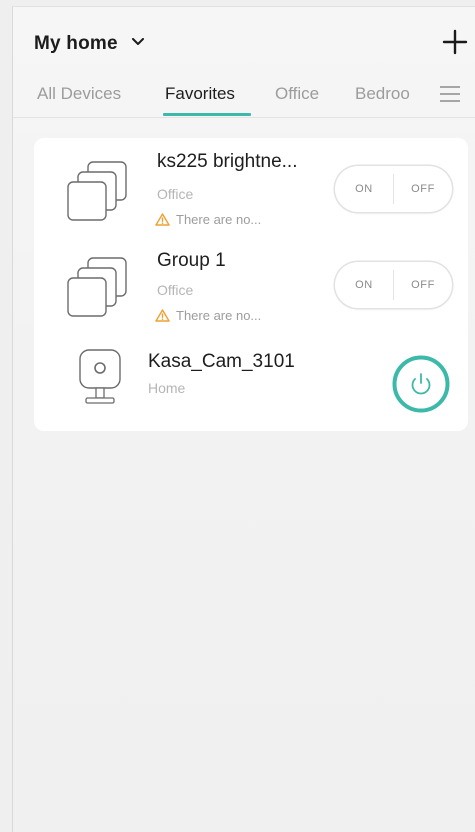  What do you see at coordinates (76, 43) in the screenshot?
I see `home-selector-label: My home` at bounding box center [76, 43].